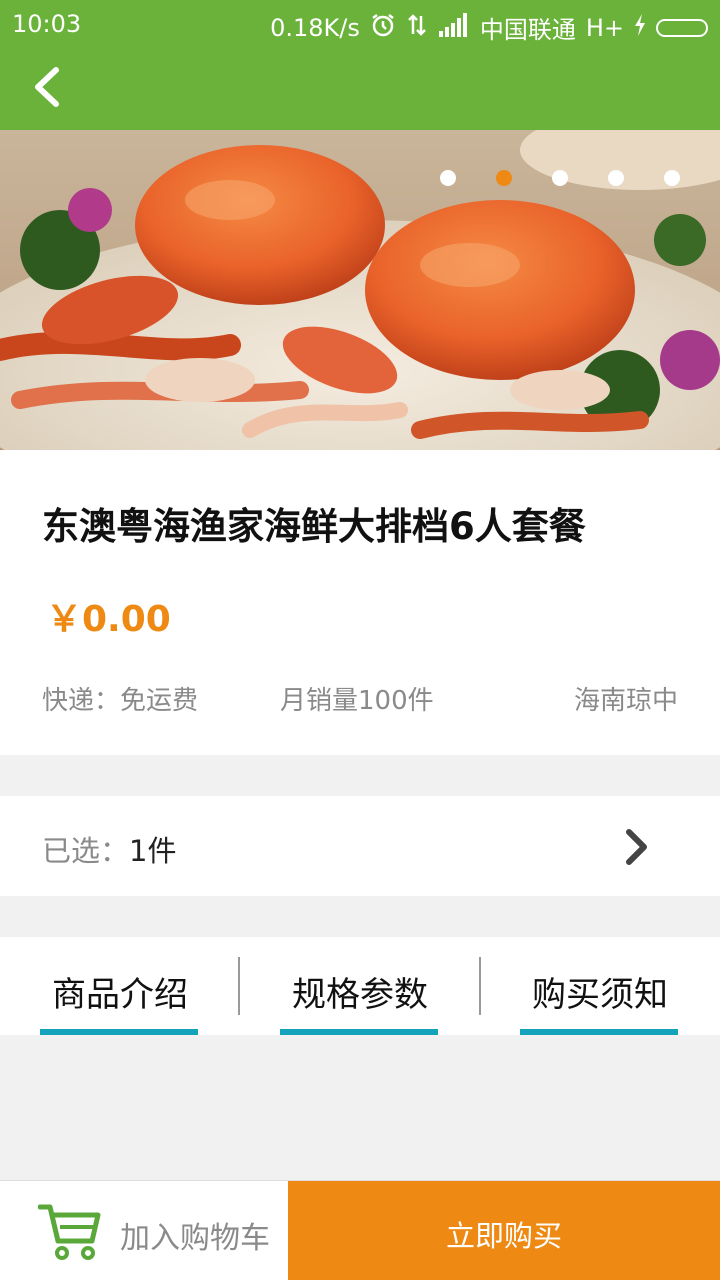 The width and height of the screenshot is (720, 1280). What do you see at coordinates (86, 851) in the screenshot?
I see `selected-label-text: 已选：` at bounding box center [86, 851].